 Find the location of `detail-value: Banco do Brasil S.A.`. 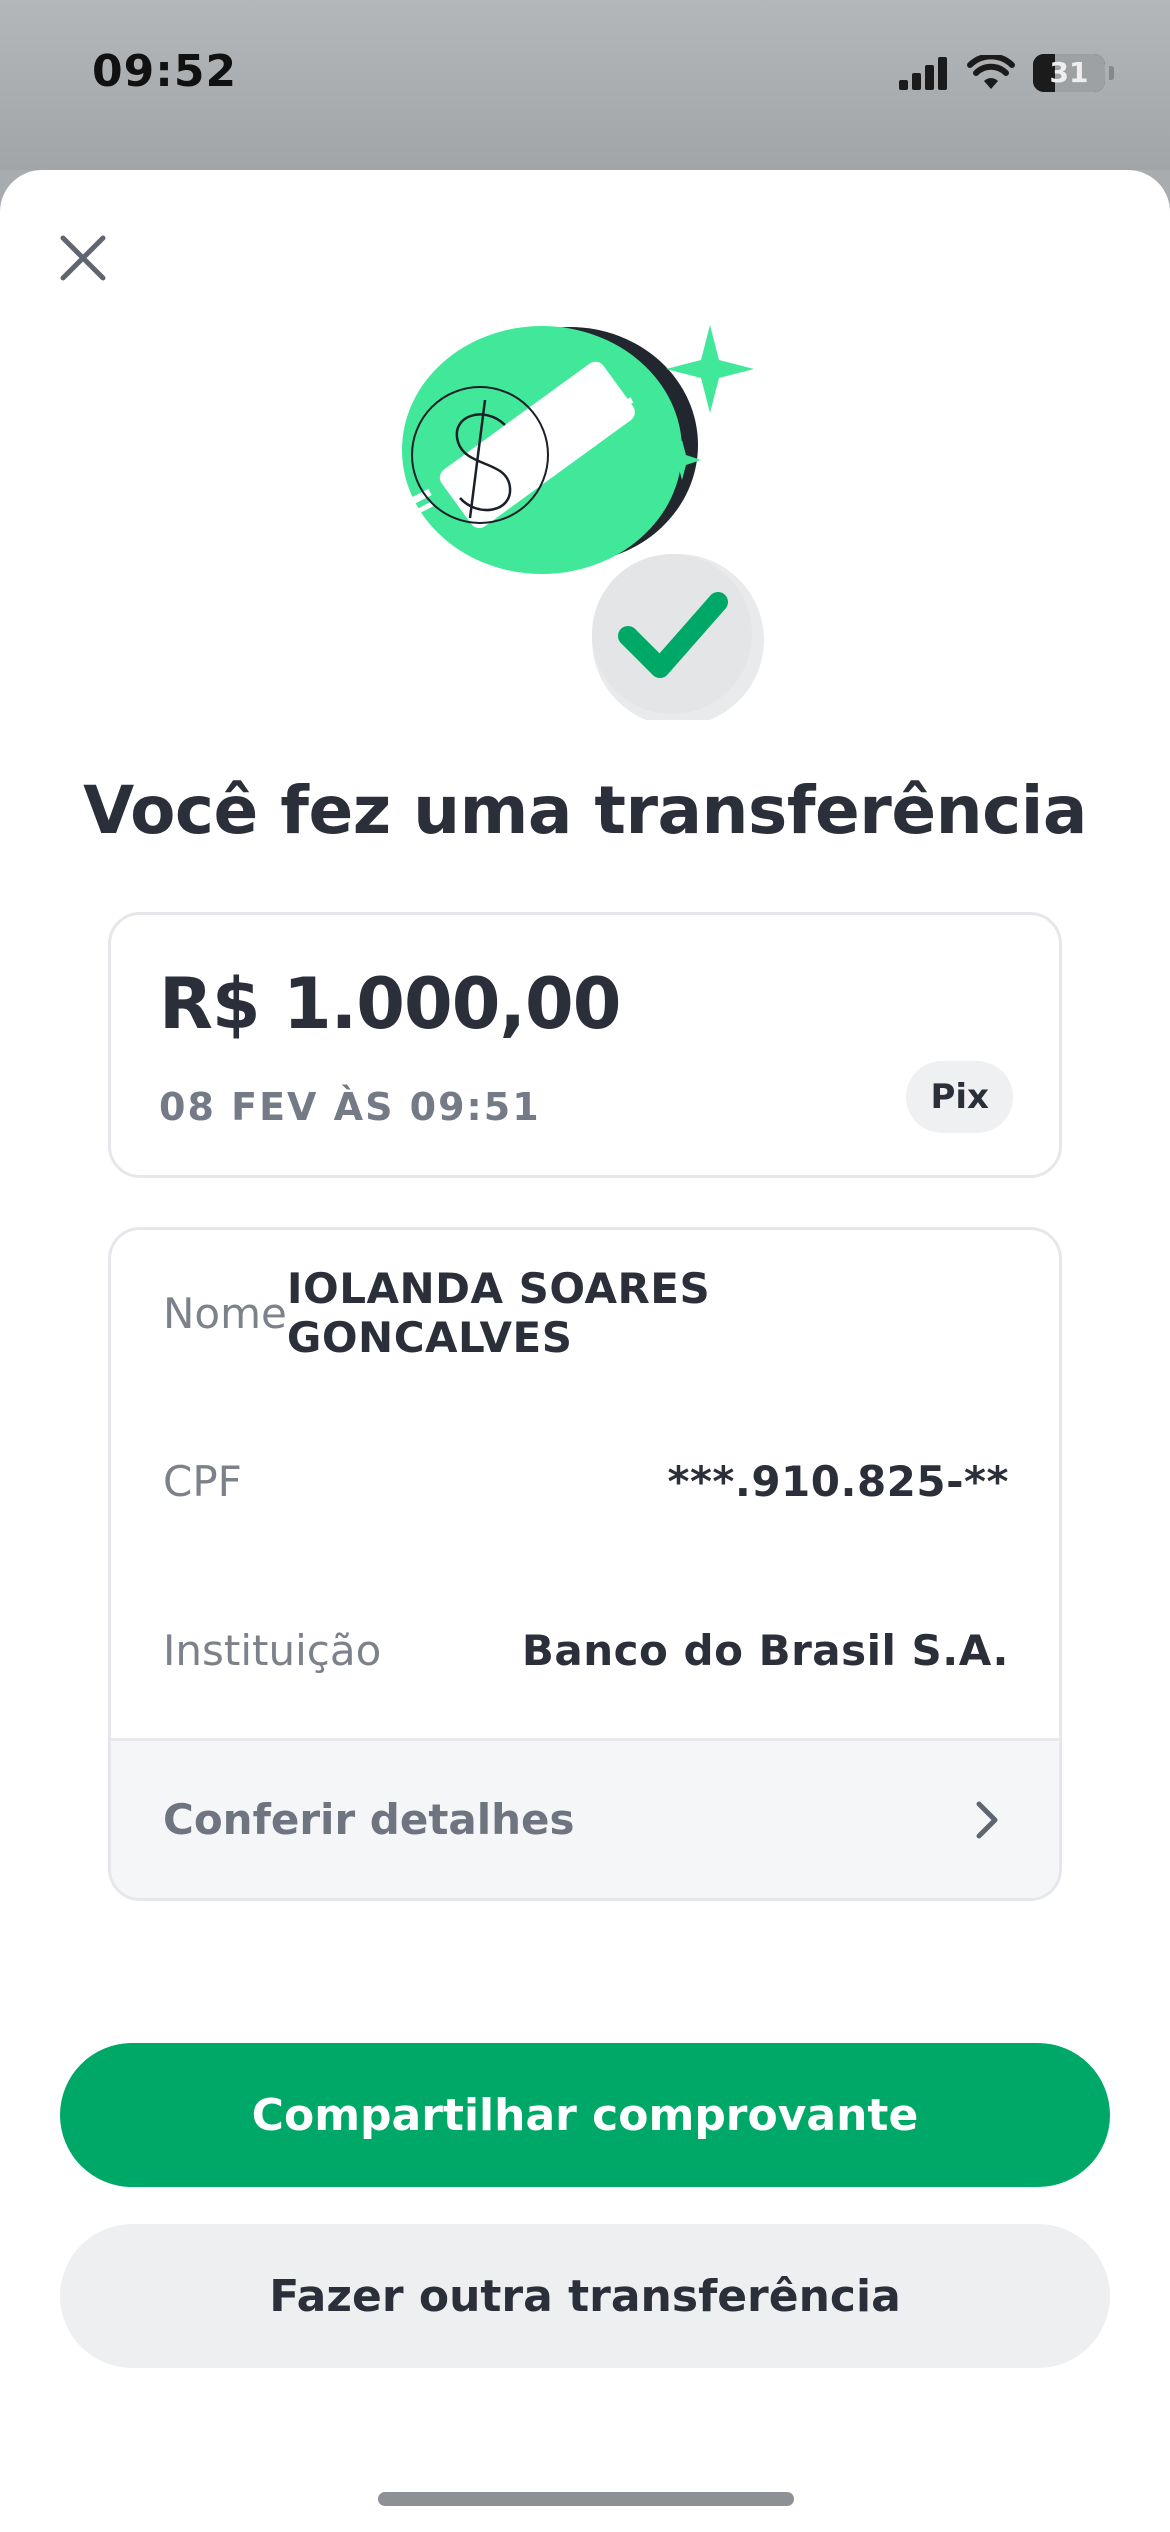

detail-value: Banco do Brasil S.A. is located at coordinates (765, 1650).